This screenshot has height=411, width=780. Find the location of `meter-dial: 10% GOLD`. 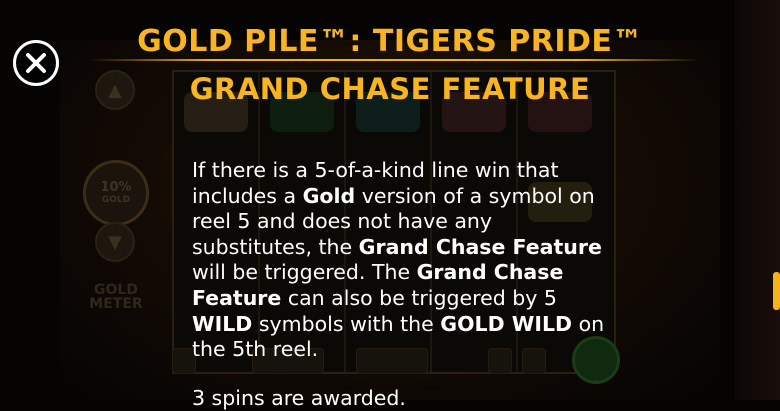

meter-dial: 10% GOLD is located at coordinates (116, 193).